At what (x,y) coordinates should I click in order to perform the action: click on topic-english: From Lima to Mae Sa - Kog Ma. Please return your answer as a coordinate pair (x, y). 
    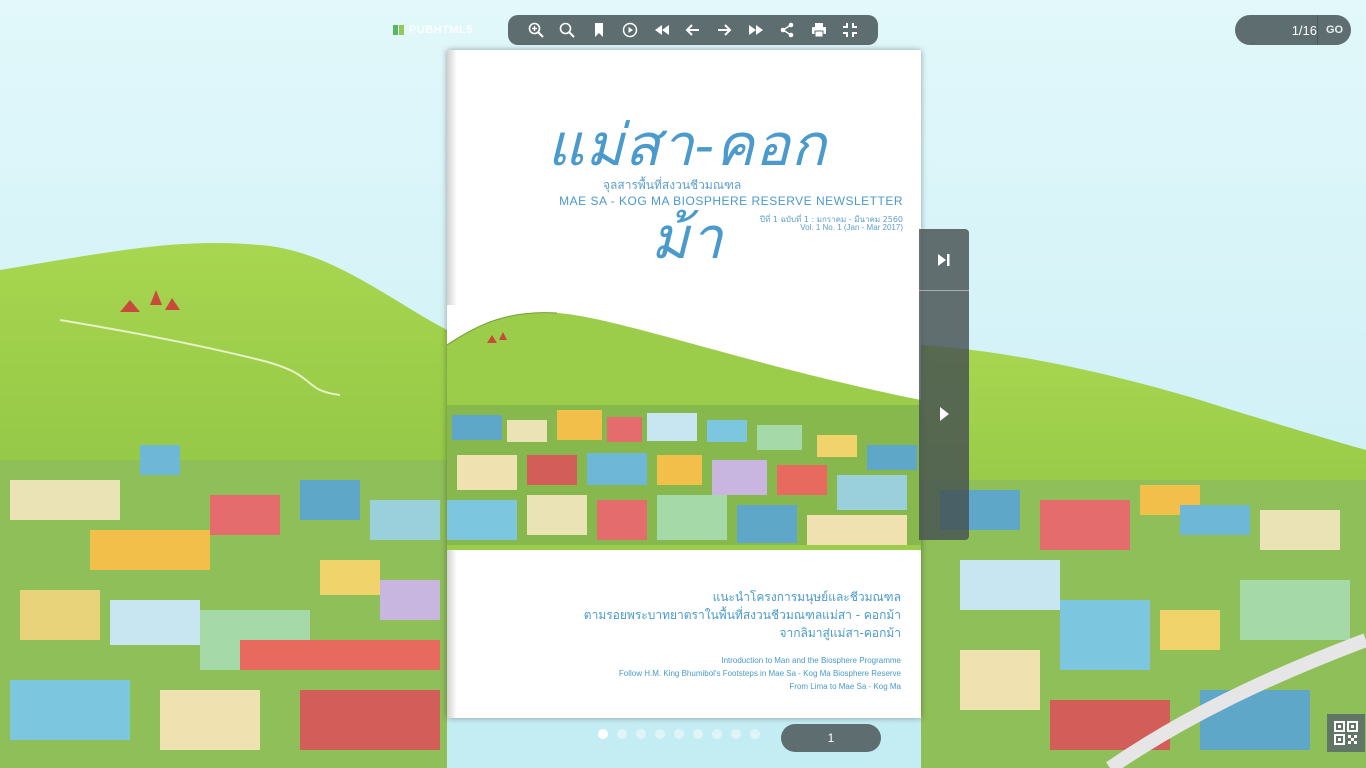
    Looking at the image, I should click on (845, 686).